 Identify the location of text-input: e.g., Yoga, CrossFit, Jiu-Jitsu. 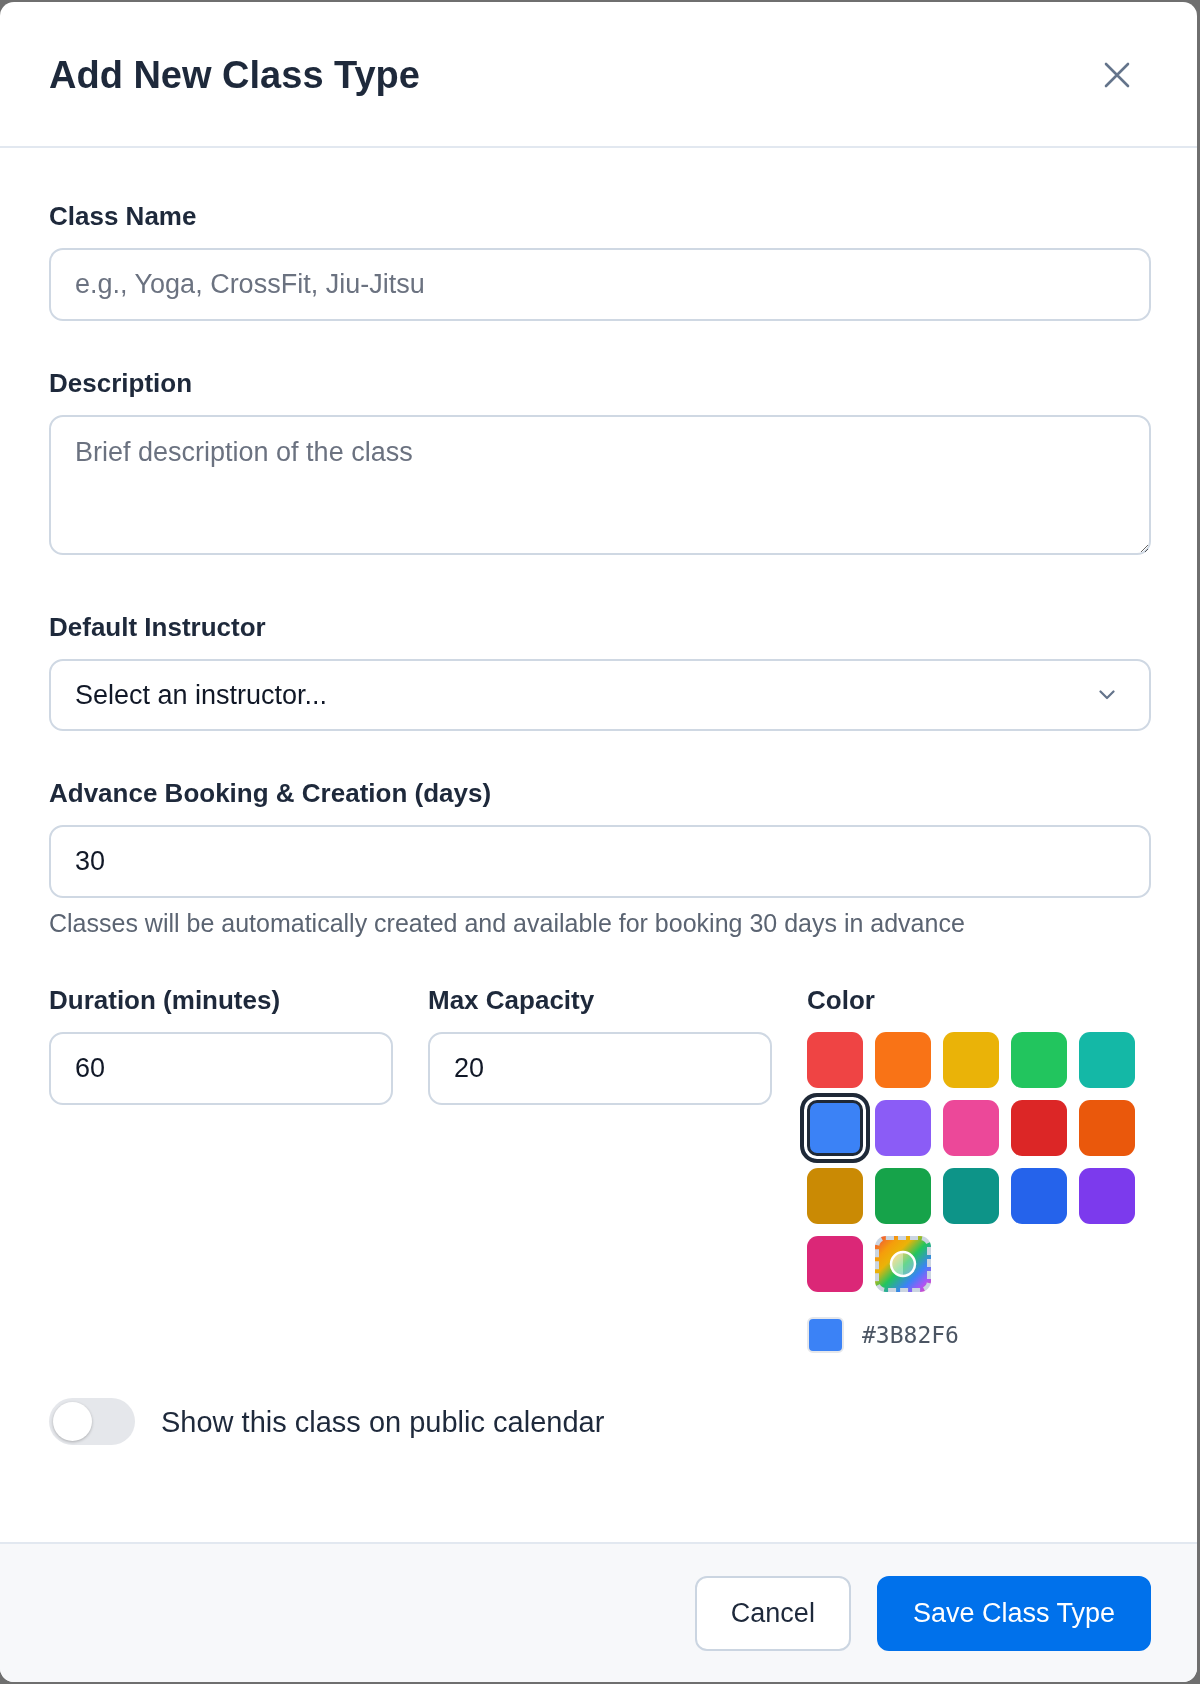
(600, 284).